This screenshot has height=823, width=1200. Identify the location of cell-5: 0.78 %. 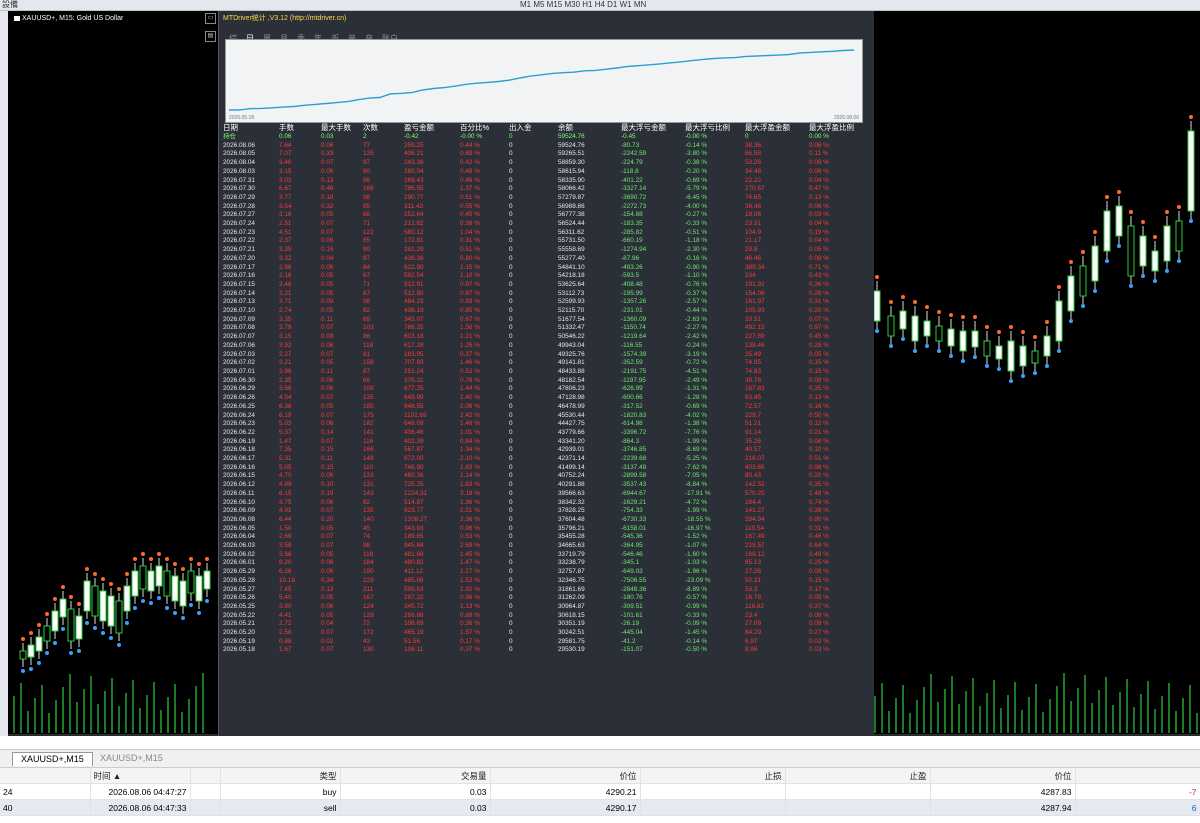
(470, 380).